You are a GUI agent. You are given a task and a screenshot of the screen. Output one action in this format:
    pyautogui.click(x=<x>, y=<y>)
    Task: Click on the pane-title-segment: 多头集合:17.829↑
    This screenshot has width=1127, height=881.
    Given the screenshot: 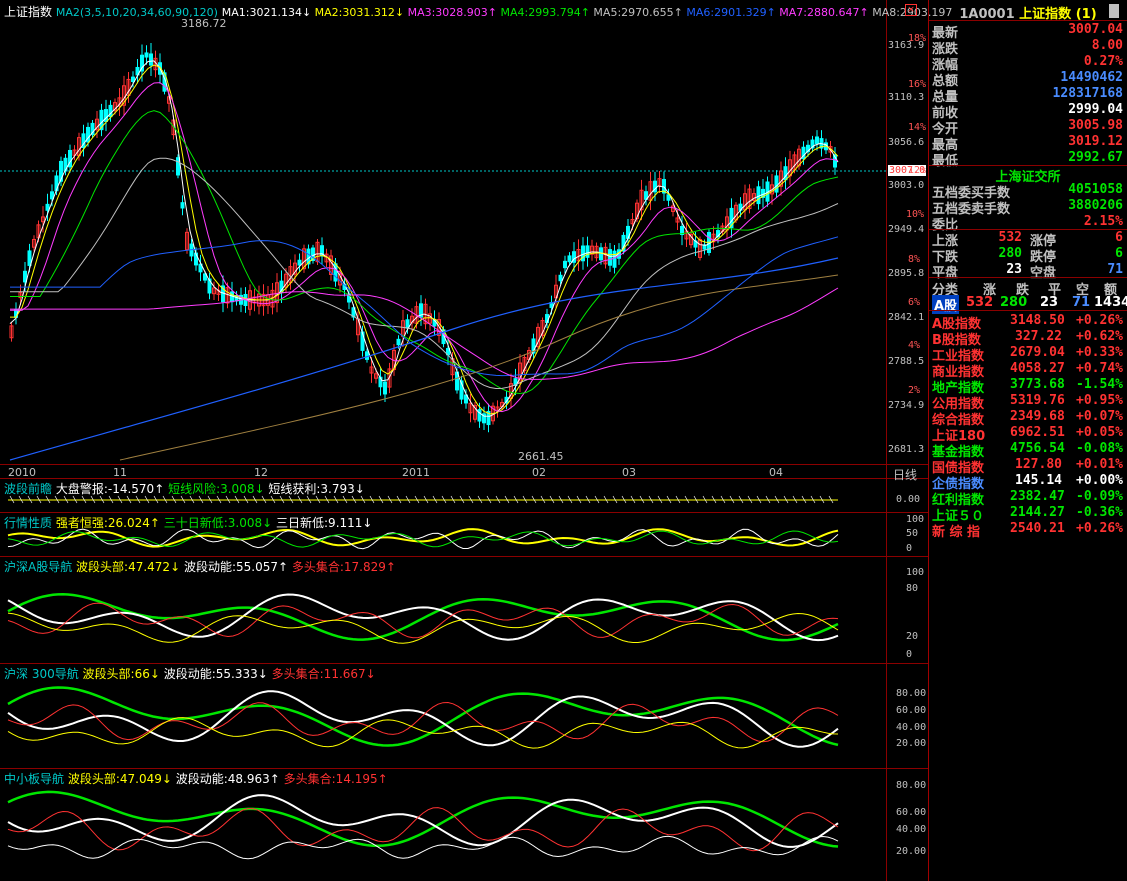 What is the action you would take?
    pyautogui.click(x=343, y=567)
    